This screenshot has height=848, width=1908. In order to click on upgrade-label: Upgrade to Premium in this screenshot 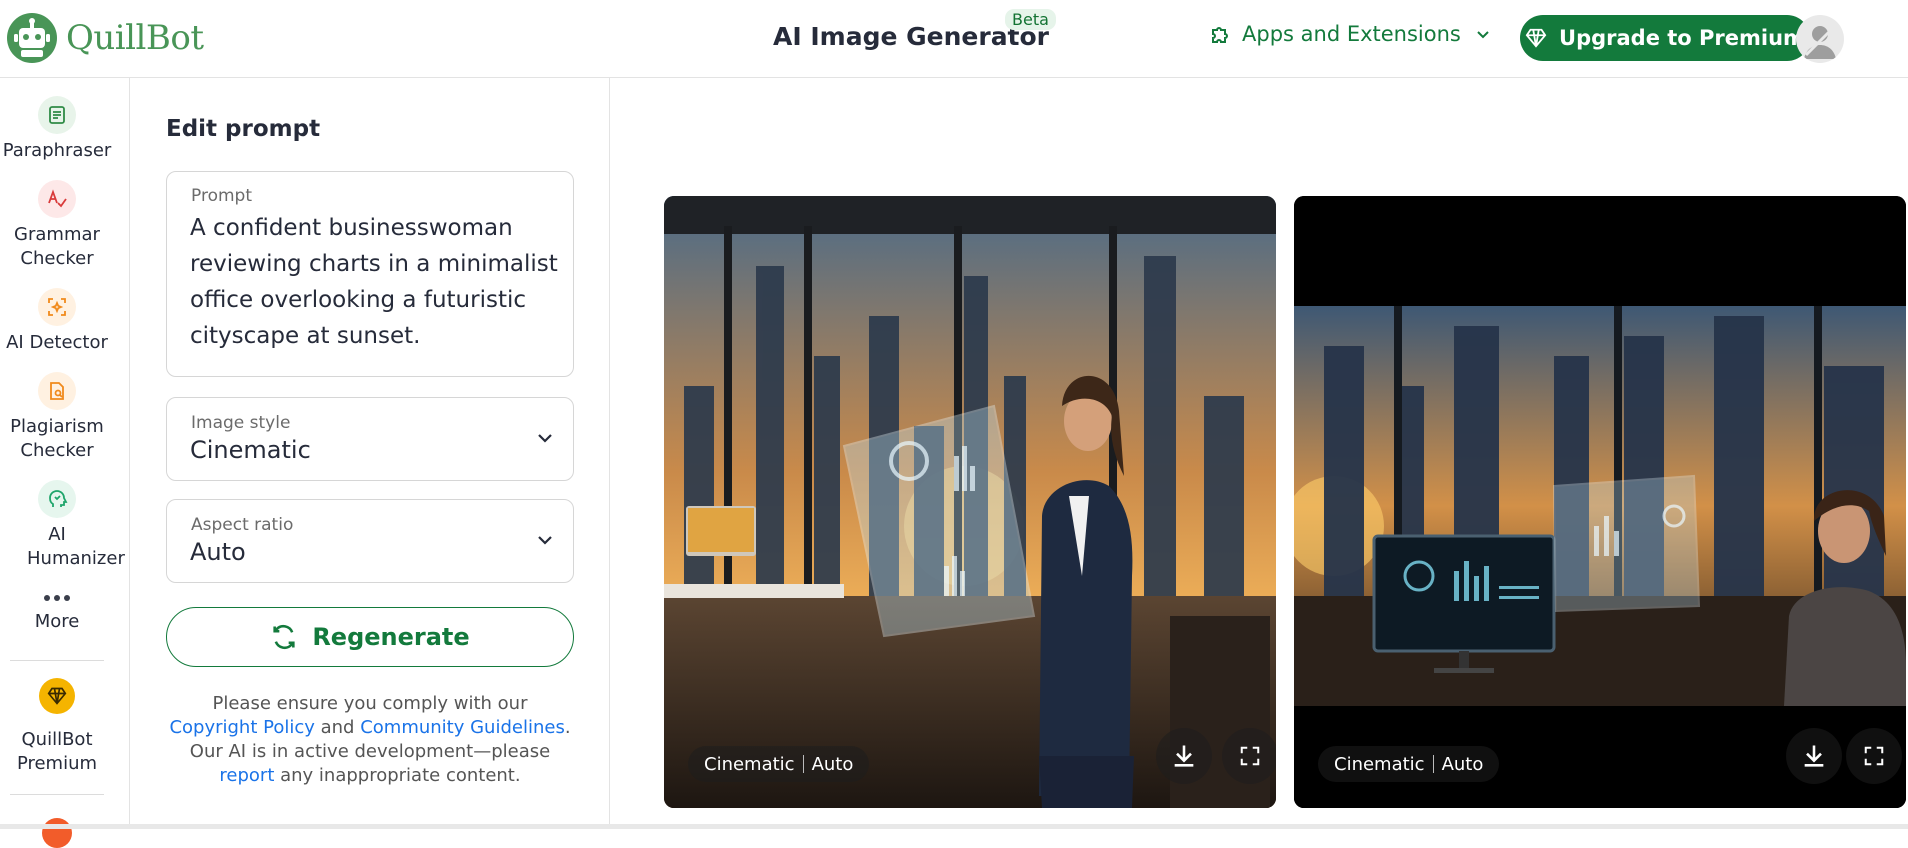, I will do `click(1682, 38)`.